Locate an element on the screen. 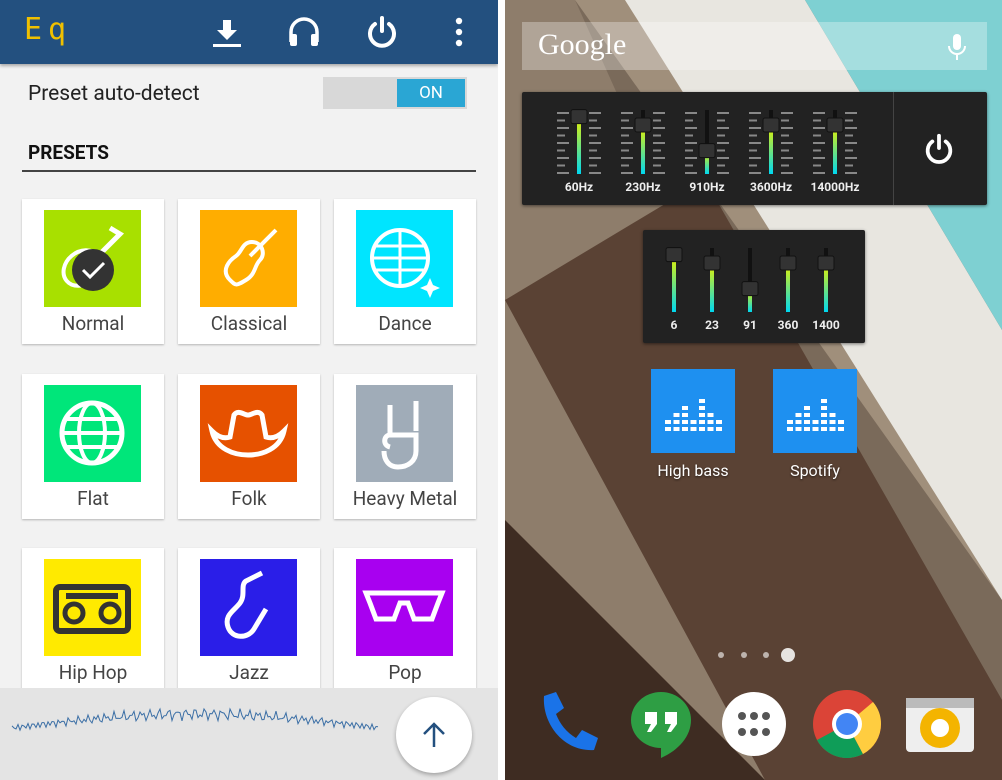  eq-band-slider: 1400 is located at coordinates (826, 292).